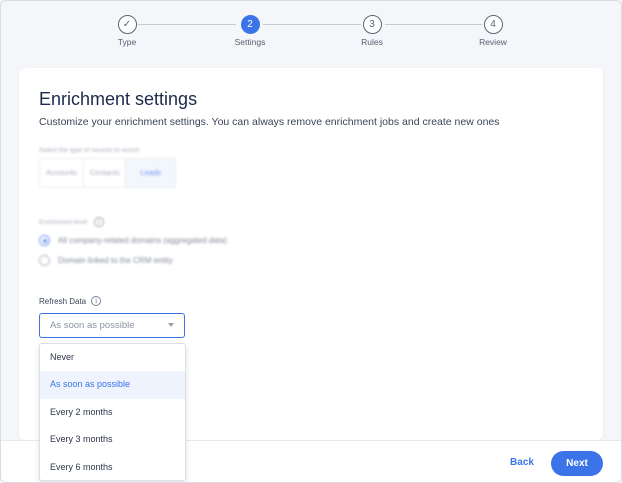 Image resolution: width=622 pixels, height=483 pixels. I want to click on radio-selected-icon, so click(44, 240).